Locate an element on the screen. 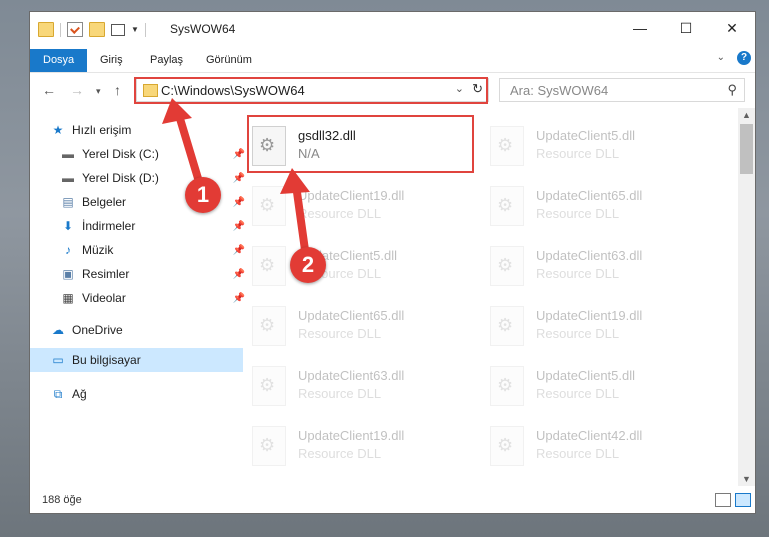  pictures-icon: ▣ is located at coordinates (68, 274).